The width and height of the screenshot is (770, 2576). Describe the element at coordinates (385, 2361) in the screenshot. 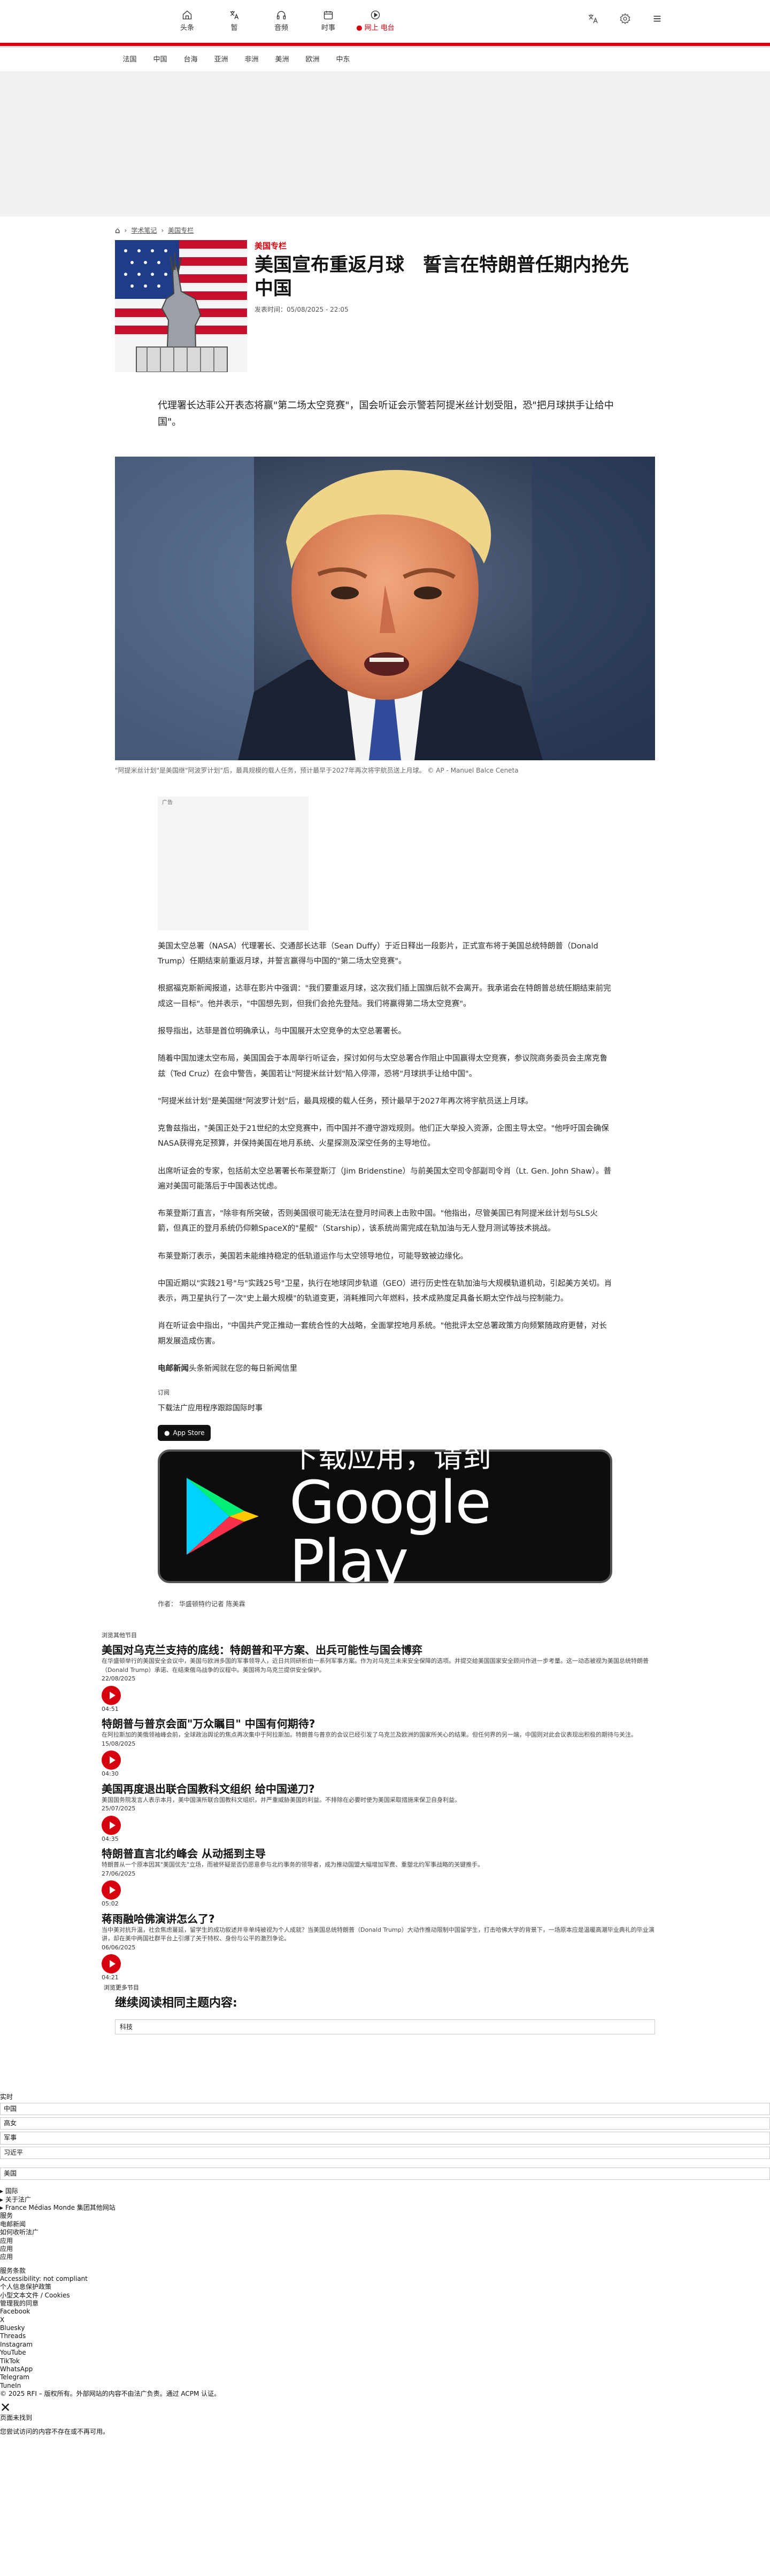

I see `social-tiktok: TikTok` at that location.